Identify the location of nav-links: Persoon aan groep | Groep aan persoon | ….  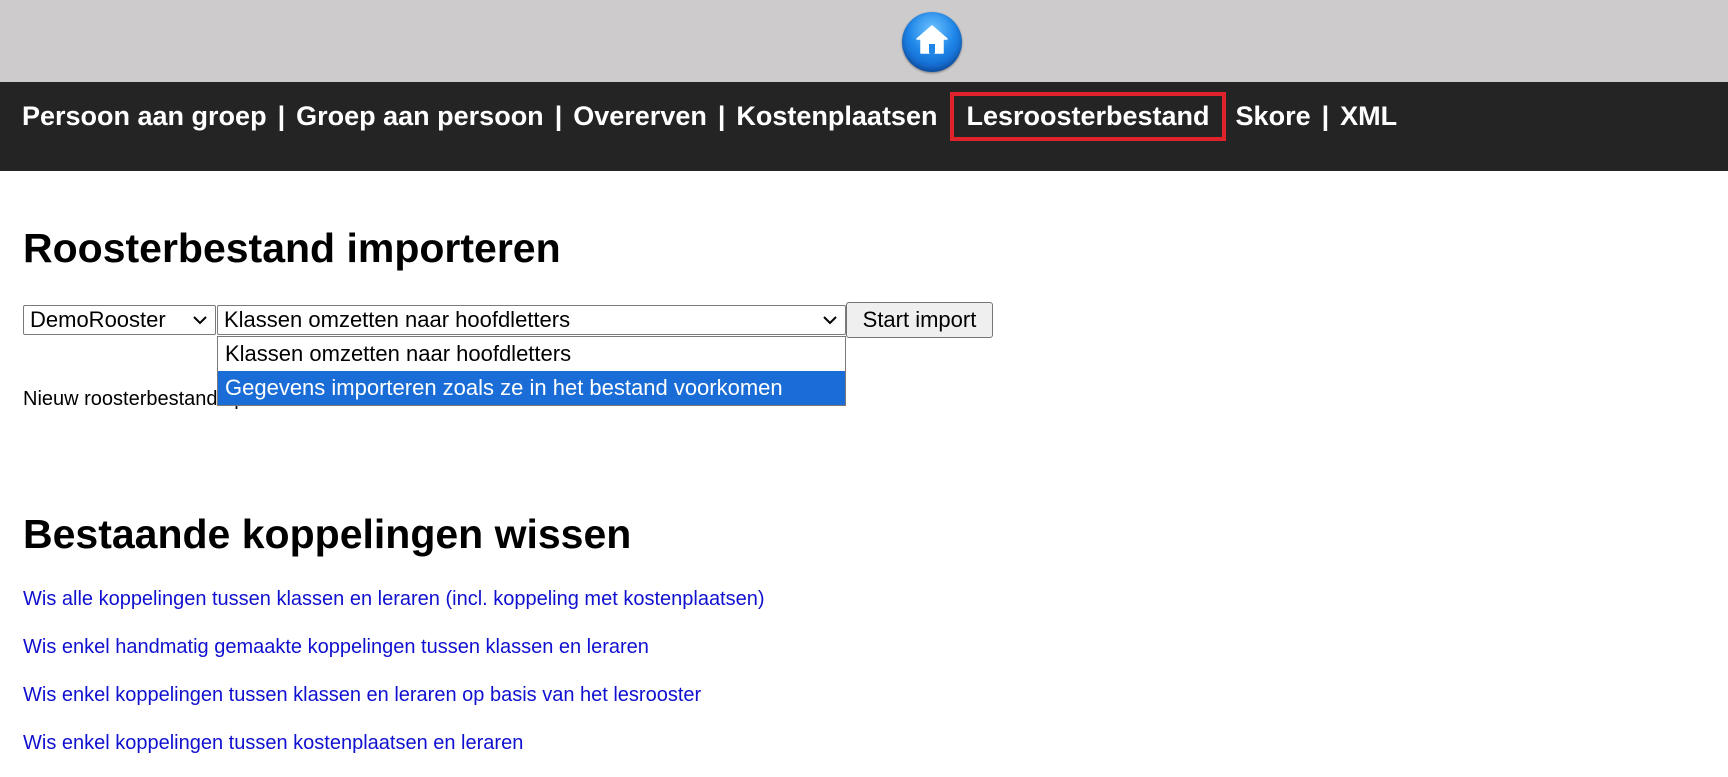
(709, 116).